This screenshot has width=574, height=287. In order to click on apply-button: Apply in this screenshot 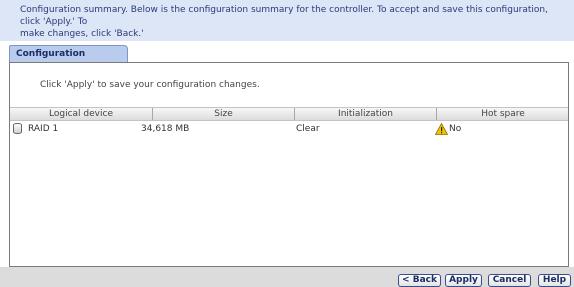, I will do `click(463, 280)`.